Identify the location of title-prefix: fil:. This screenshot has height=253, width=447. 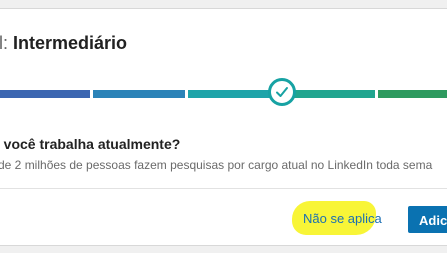
(4, 43).